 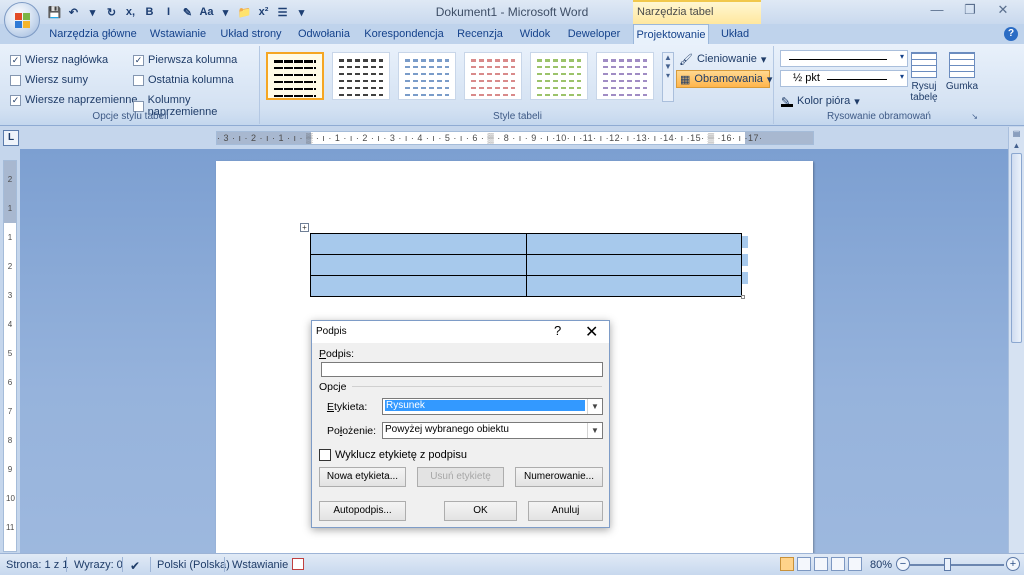 What do you see at coordinates (260, 565) in the screenshot?
I see `insert-mode: Wstawianie` at bounding box center [260, 565].